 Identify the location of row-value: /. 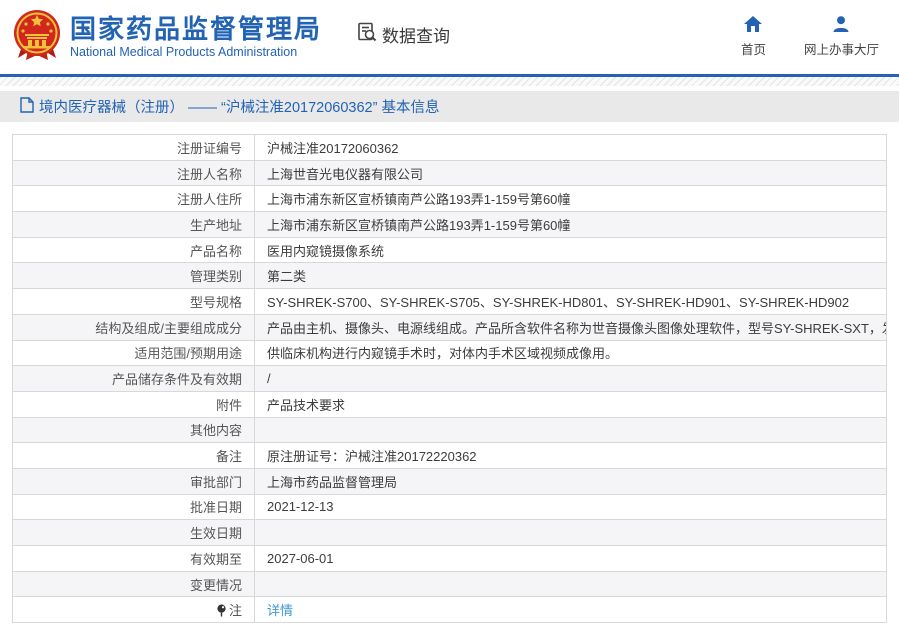
(570, 378).